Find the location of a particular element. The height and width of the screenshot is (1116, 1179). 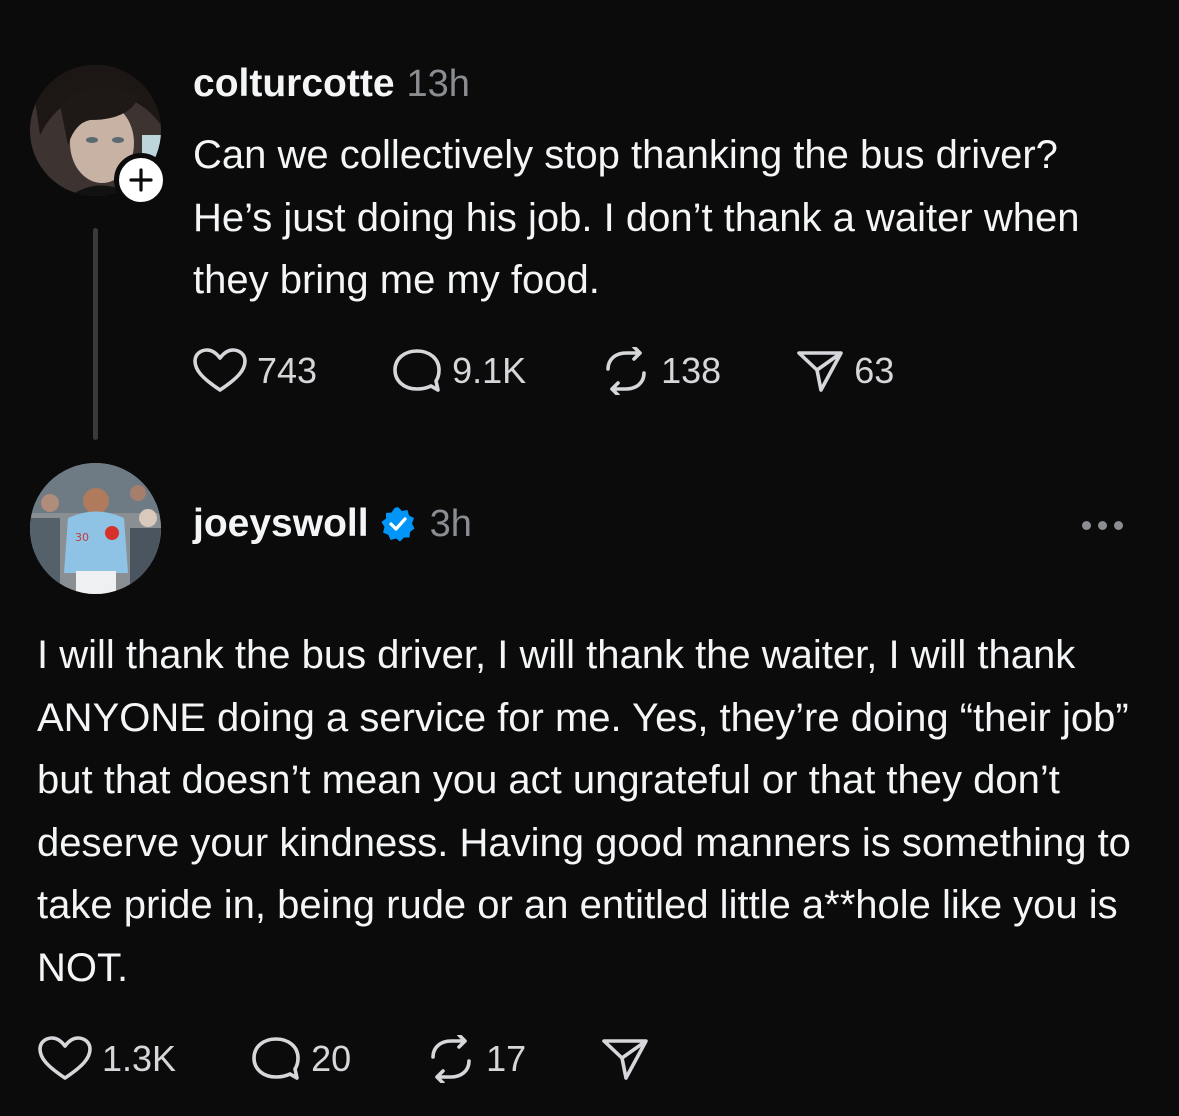

more-options-button is located at coordinates (1102, 525).